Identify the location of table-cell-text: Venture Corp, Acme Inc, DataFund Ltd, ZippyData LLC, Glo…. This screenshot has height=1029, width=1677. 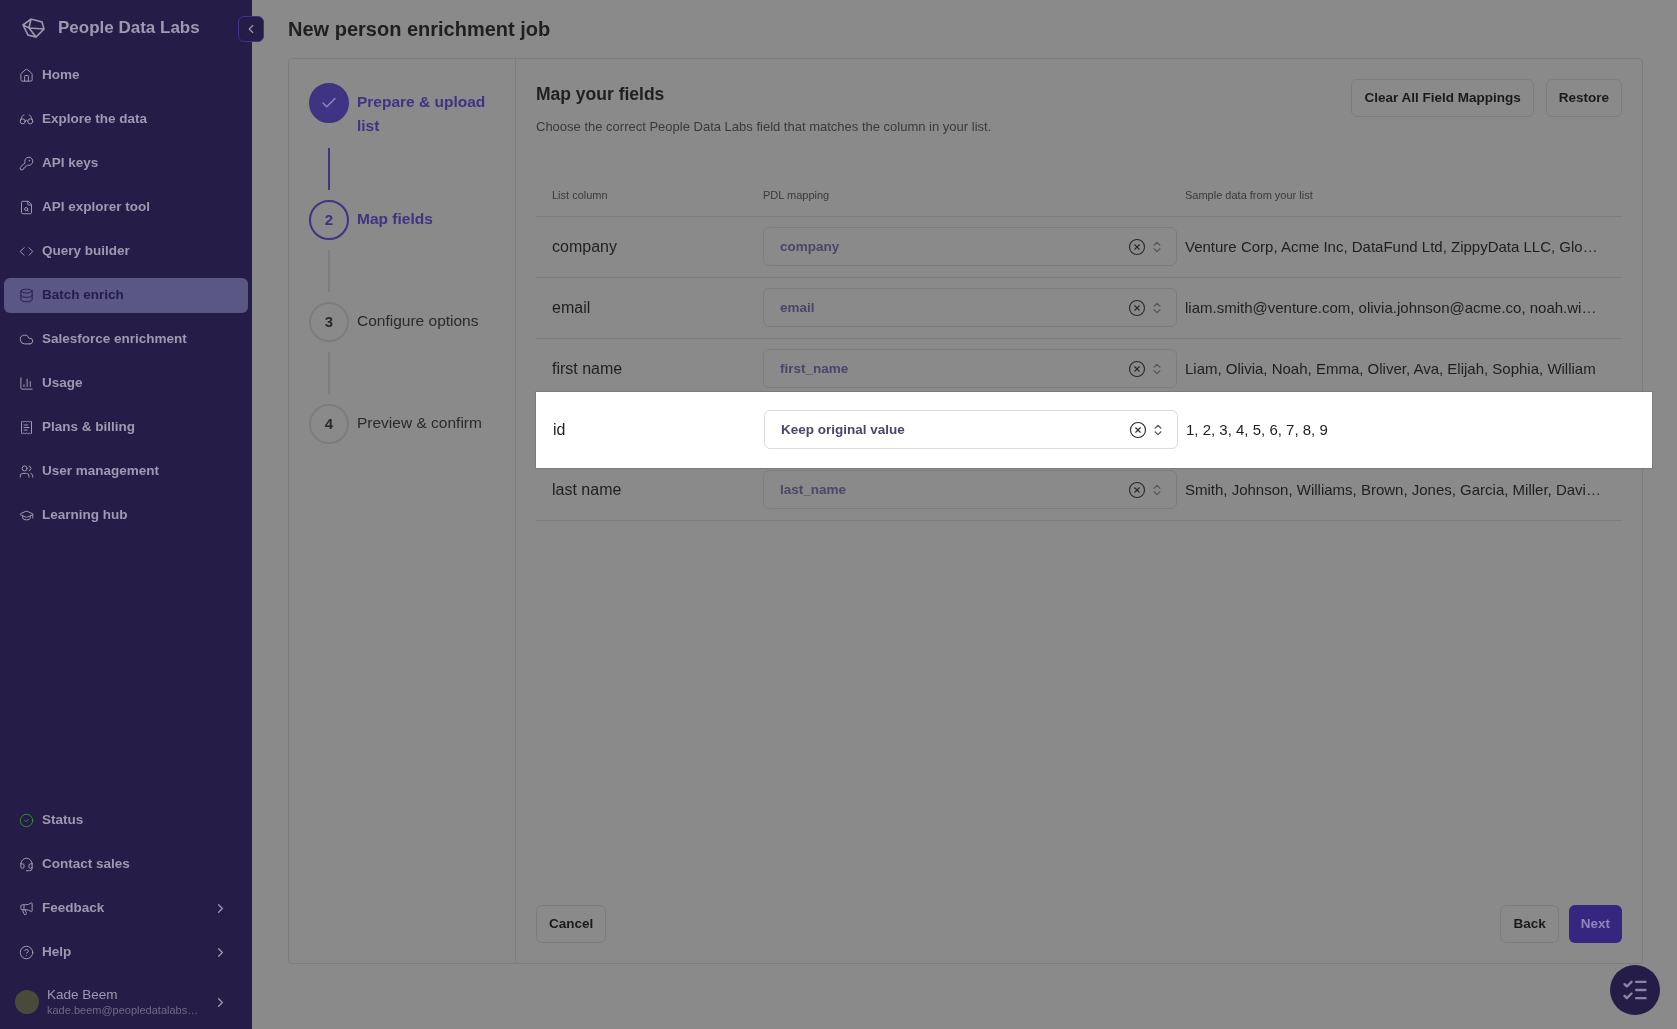
(1392, 246).